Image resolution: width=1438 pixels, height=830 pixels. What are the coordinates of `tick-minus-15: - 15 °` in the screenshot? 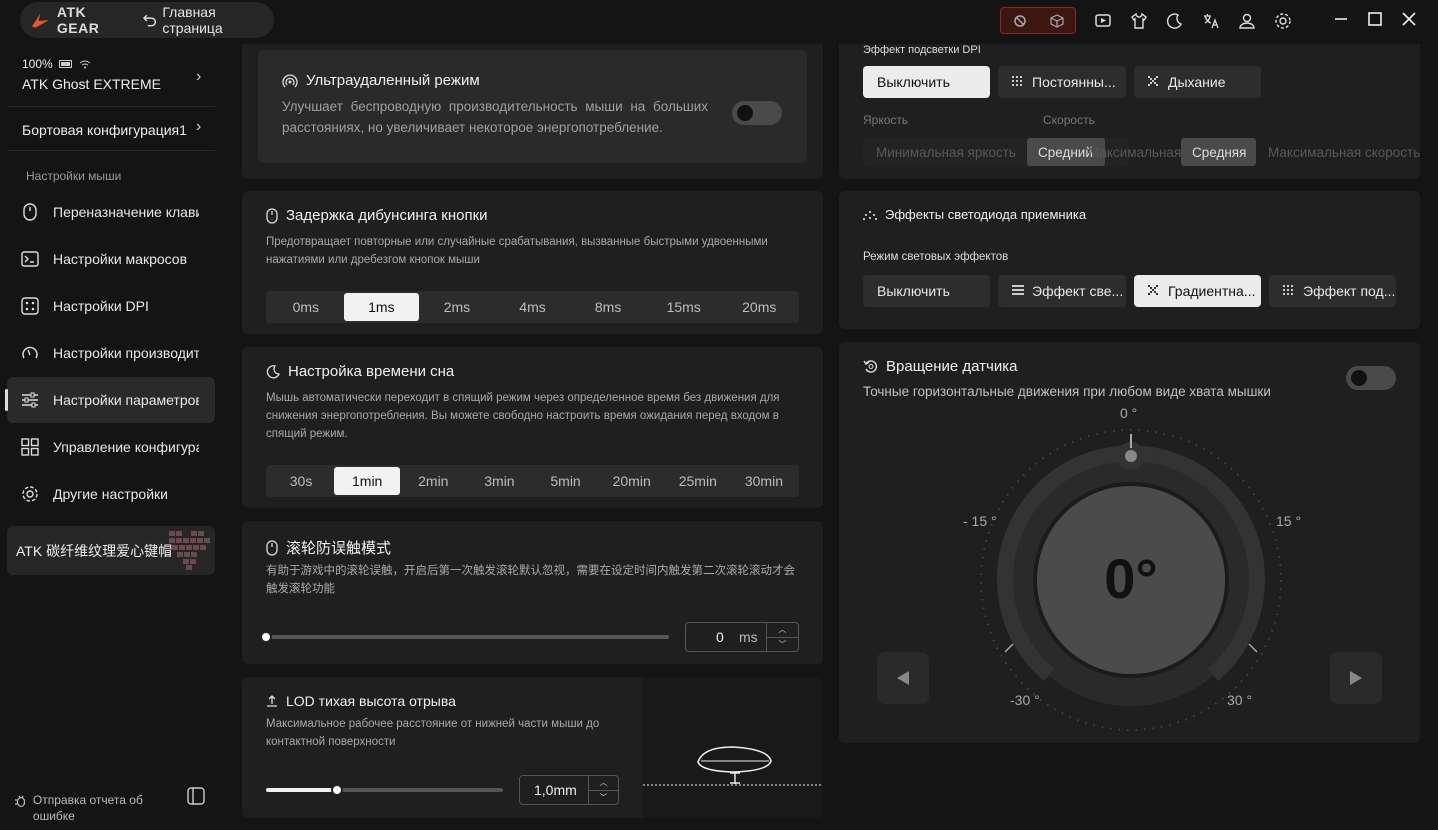 It's located at (980, 521).